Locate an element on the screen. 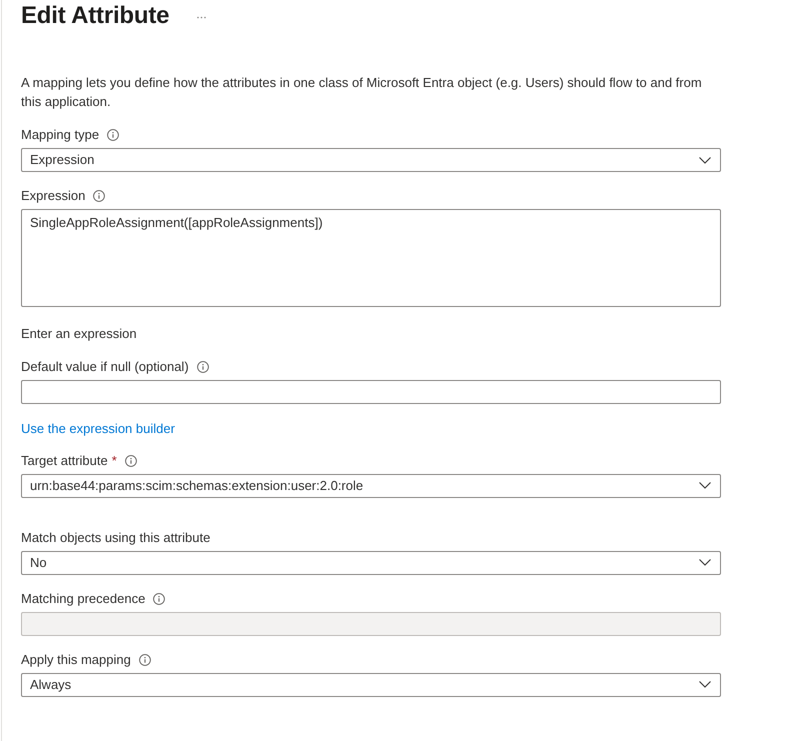 The image size is (792, 741). field-label: Match objects using this attribute is located at coordinates (115, 537).